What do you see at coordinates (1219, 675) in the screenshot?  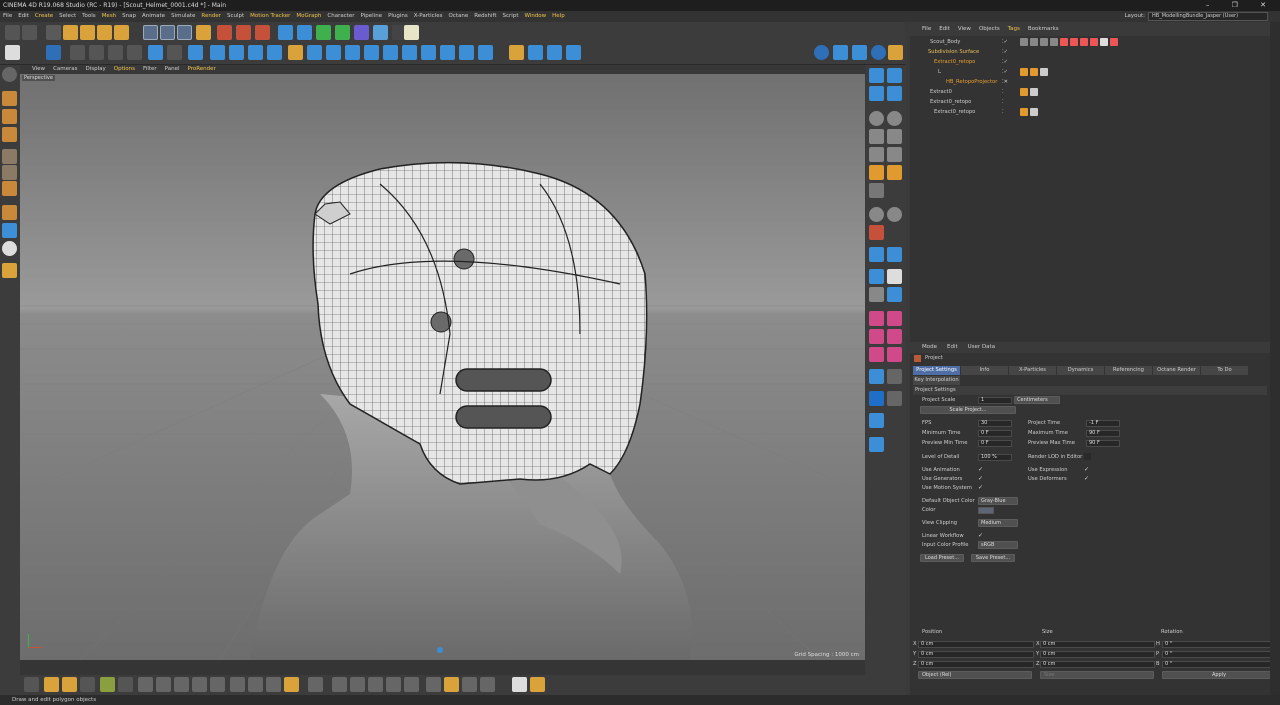 I see `apply-button: Apply` at bounding box center [1219, 675].